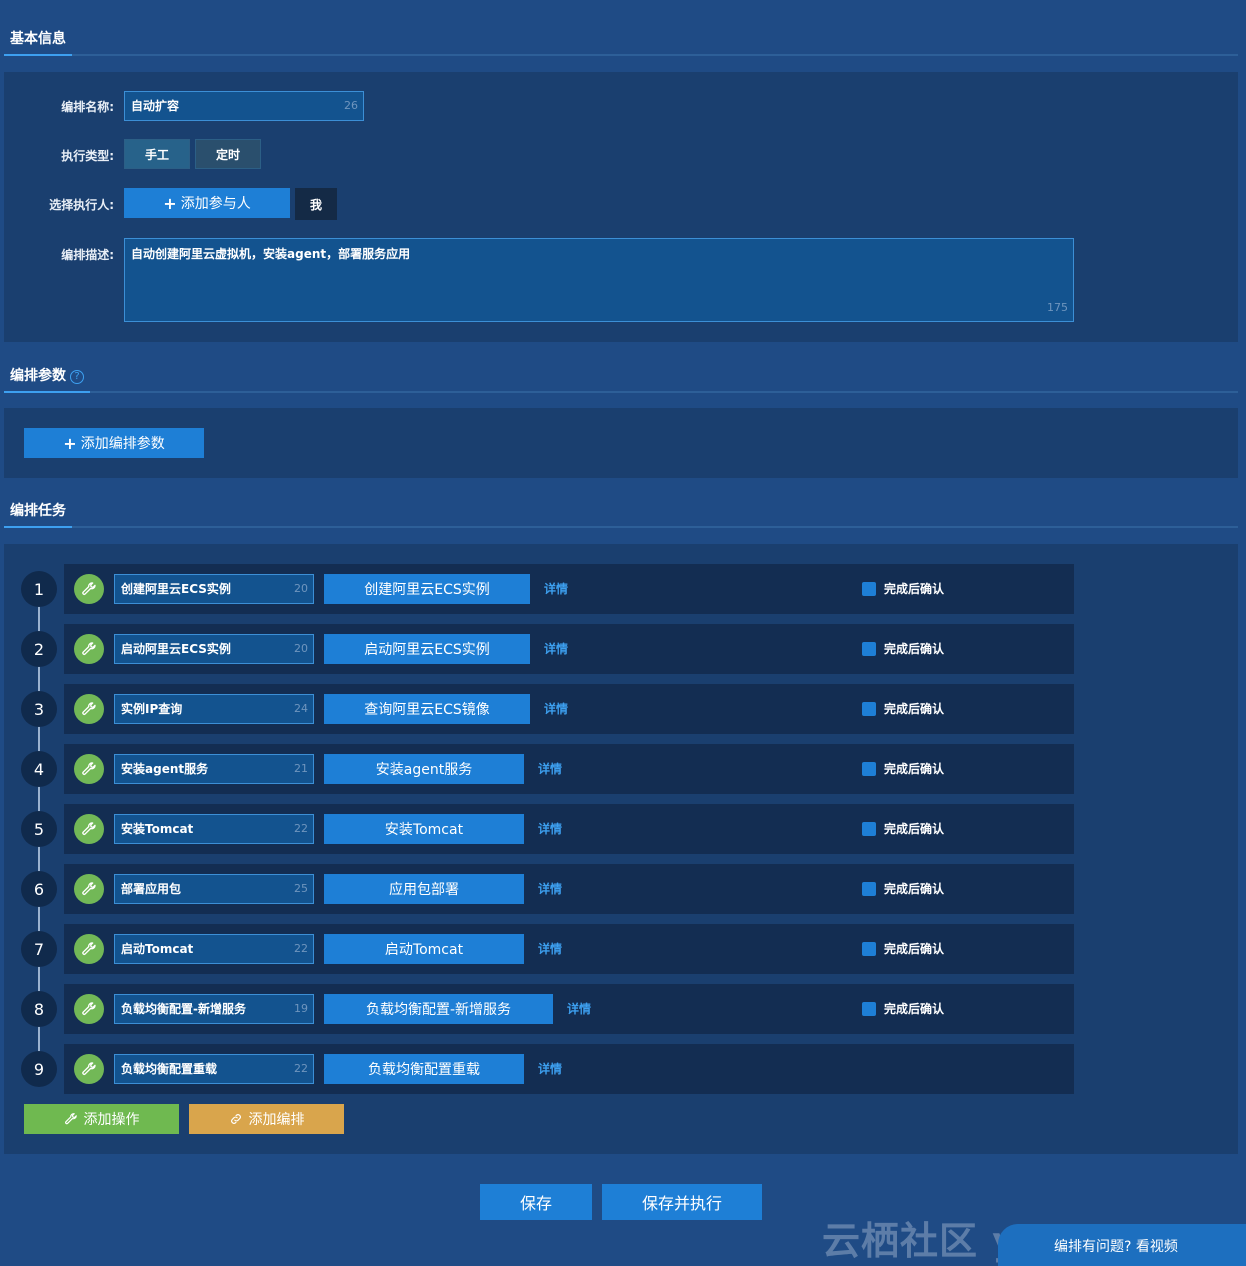  What do you see at coordinates (427, 589) in the screenshot?
I see `task-action-button: 创建阿里云ECS实例` at bounding box center [427, 589].